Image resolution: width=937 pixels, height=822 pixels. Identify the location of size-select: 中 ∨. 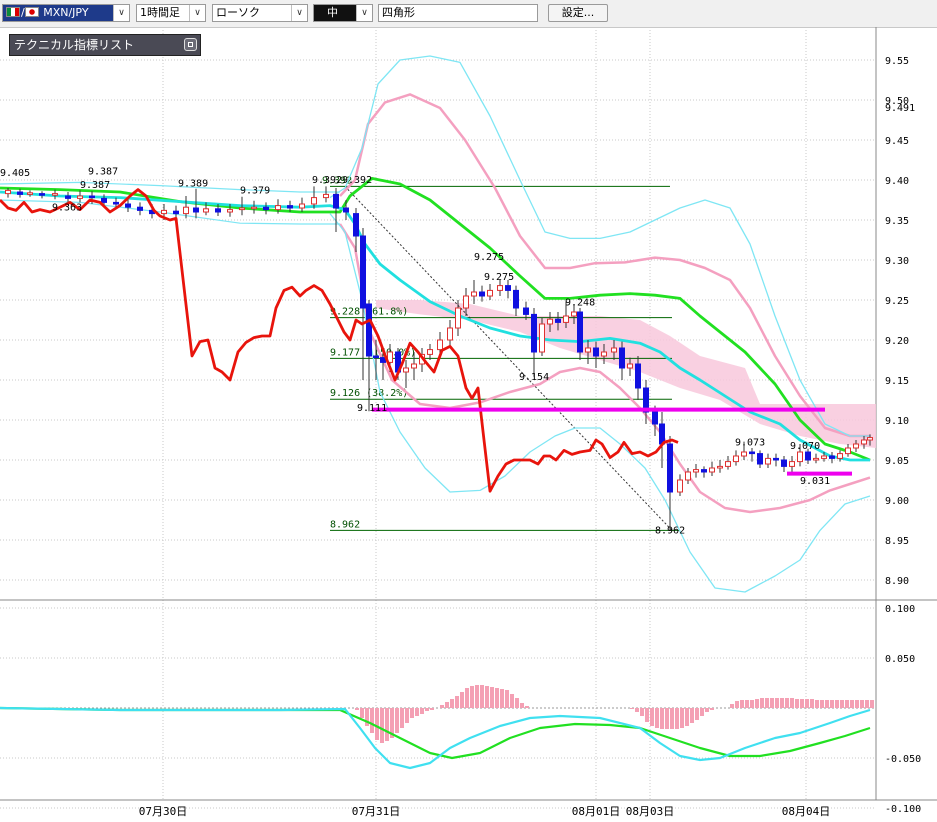
(343, 13).